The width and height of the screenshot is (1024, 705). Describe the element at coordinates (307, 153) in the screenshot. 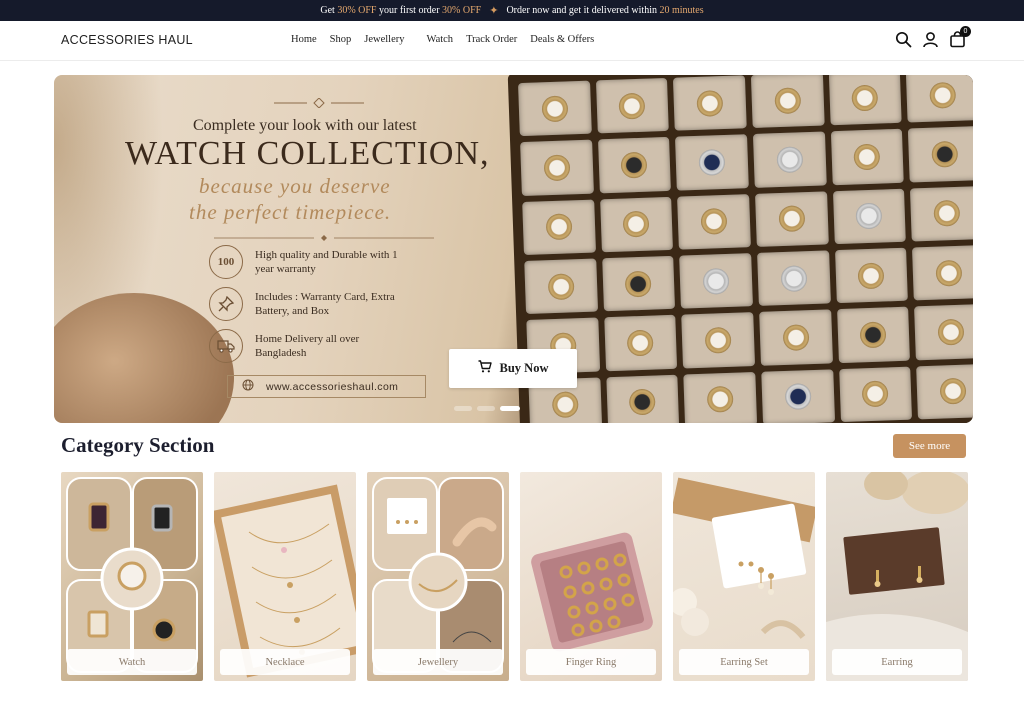

I see `hero-title: WATCH COLLECTION,` at that location.